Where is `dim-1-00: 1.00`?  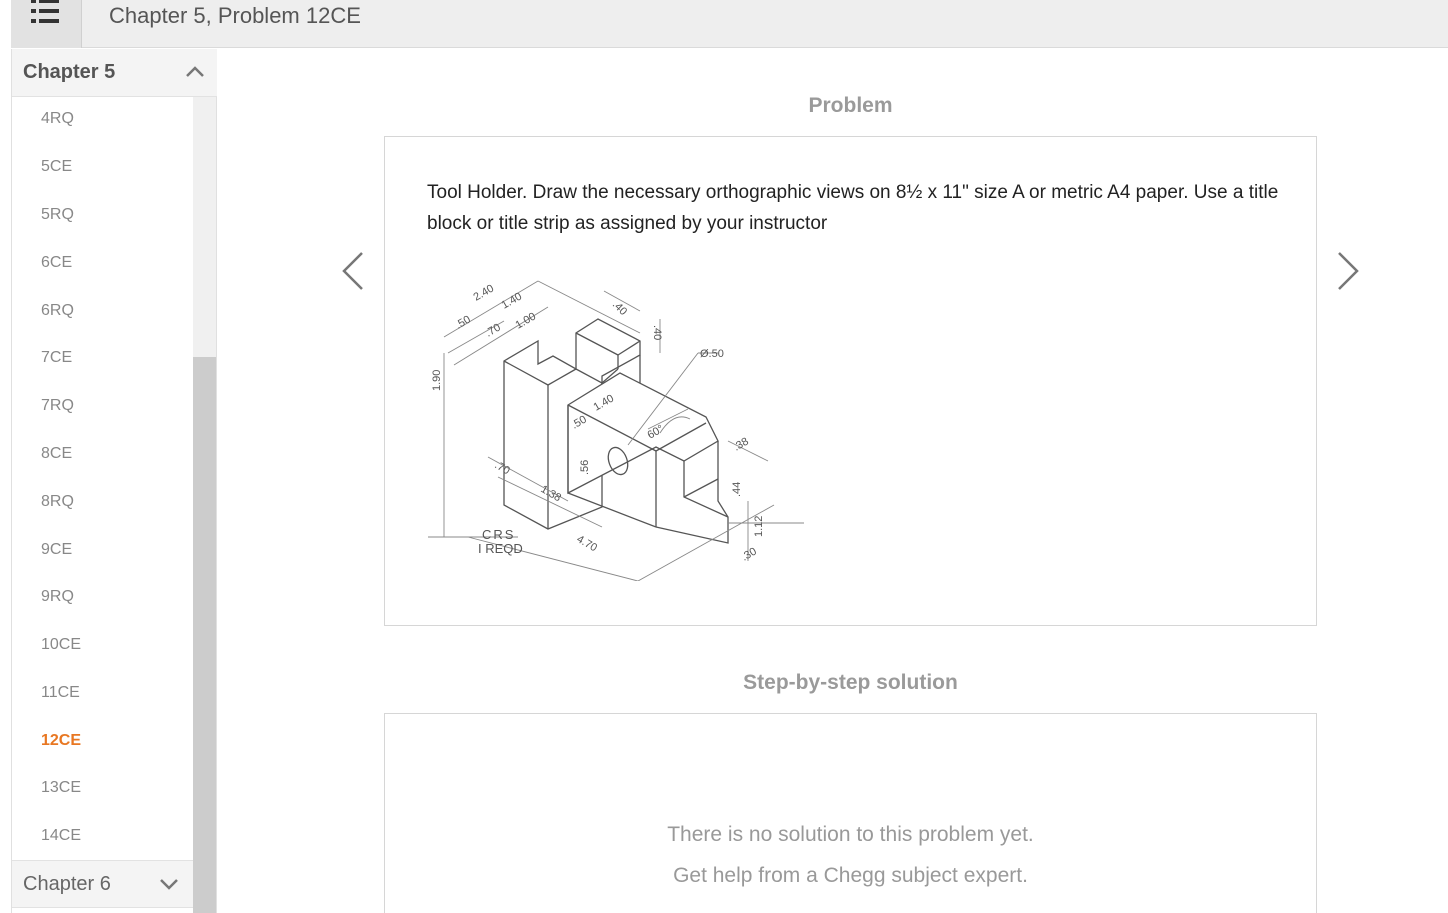
dim-1-00: 1.00 is located at coordinates (526, 320).